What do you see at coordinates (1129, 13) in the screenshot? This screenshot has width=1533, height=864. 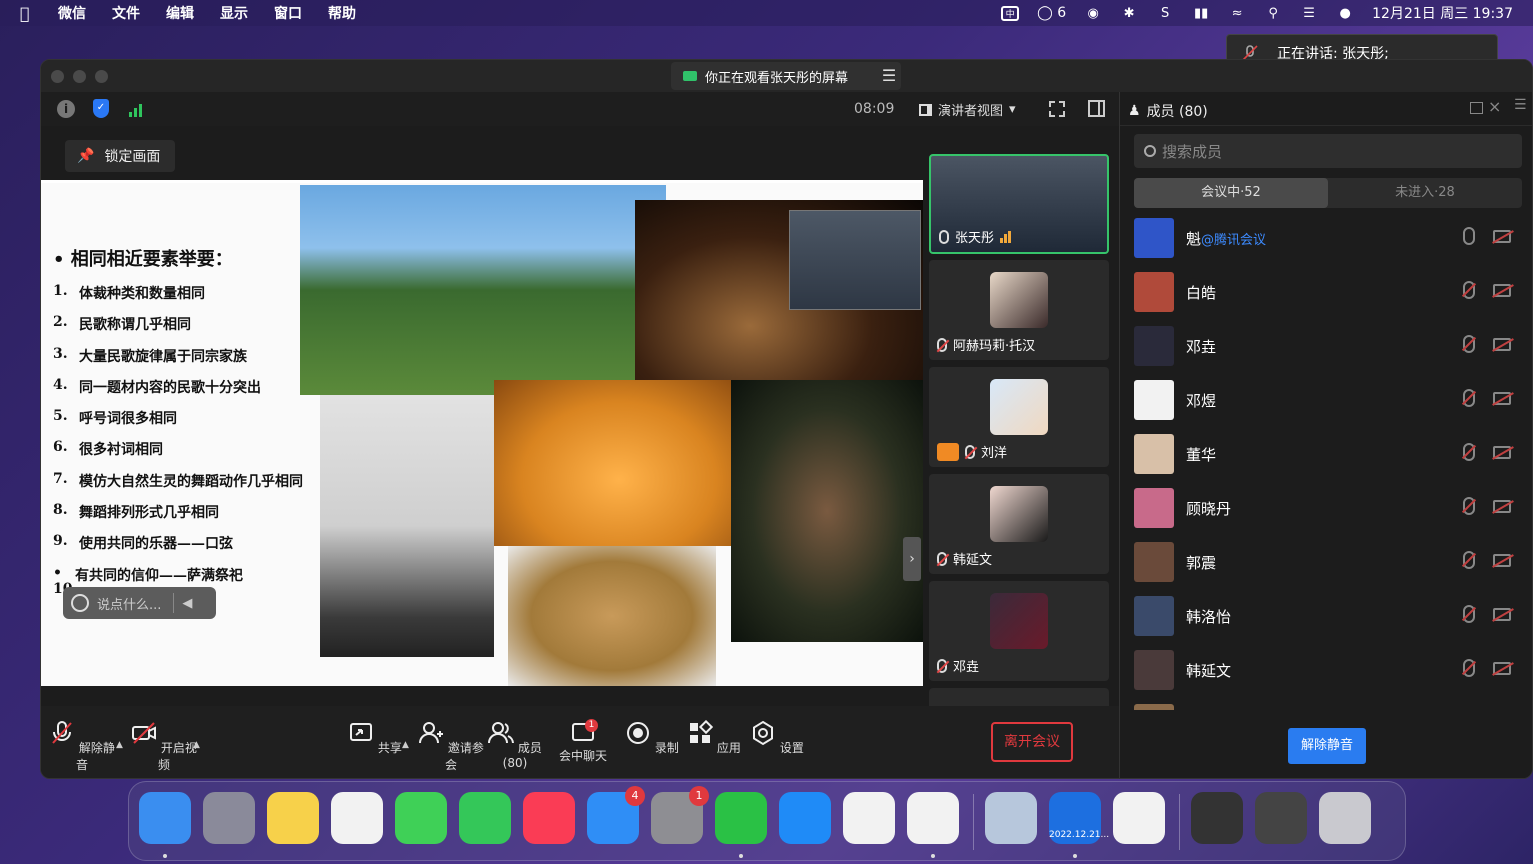 I see `bluetooth-icon: ✱` at bounding box center [1129, 13].